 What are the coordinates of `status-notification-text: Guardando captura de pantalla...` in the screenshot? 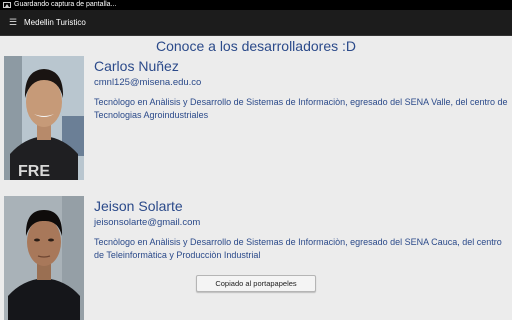 It's located at (65, 4).